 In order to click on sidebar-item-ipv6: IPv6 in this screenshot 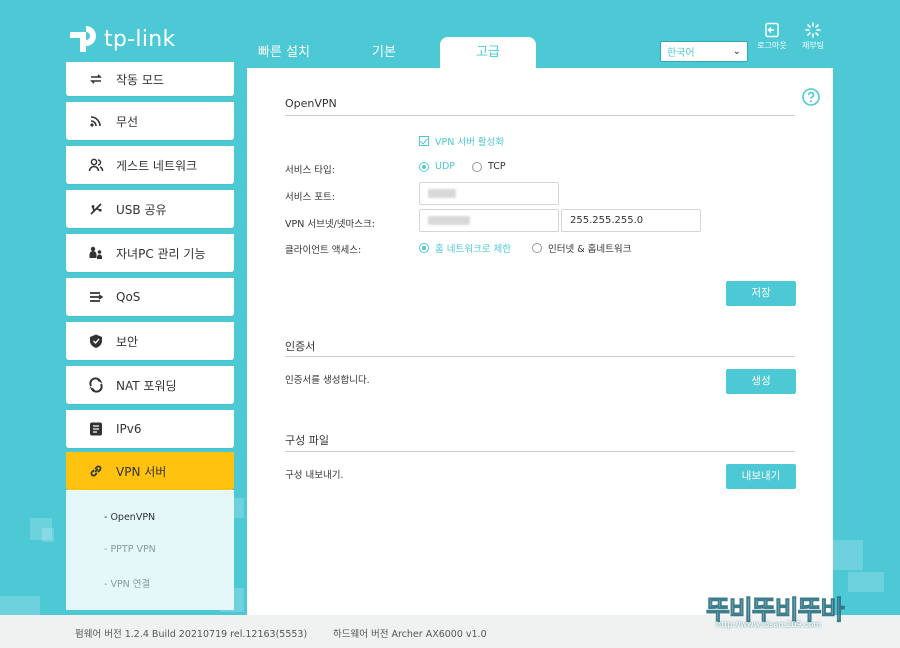, I will do `click(150, 429)`.